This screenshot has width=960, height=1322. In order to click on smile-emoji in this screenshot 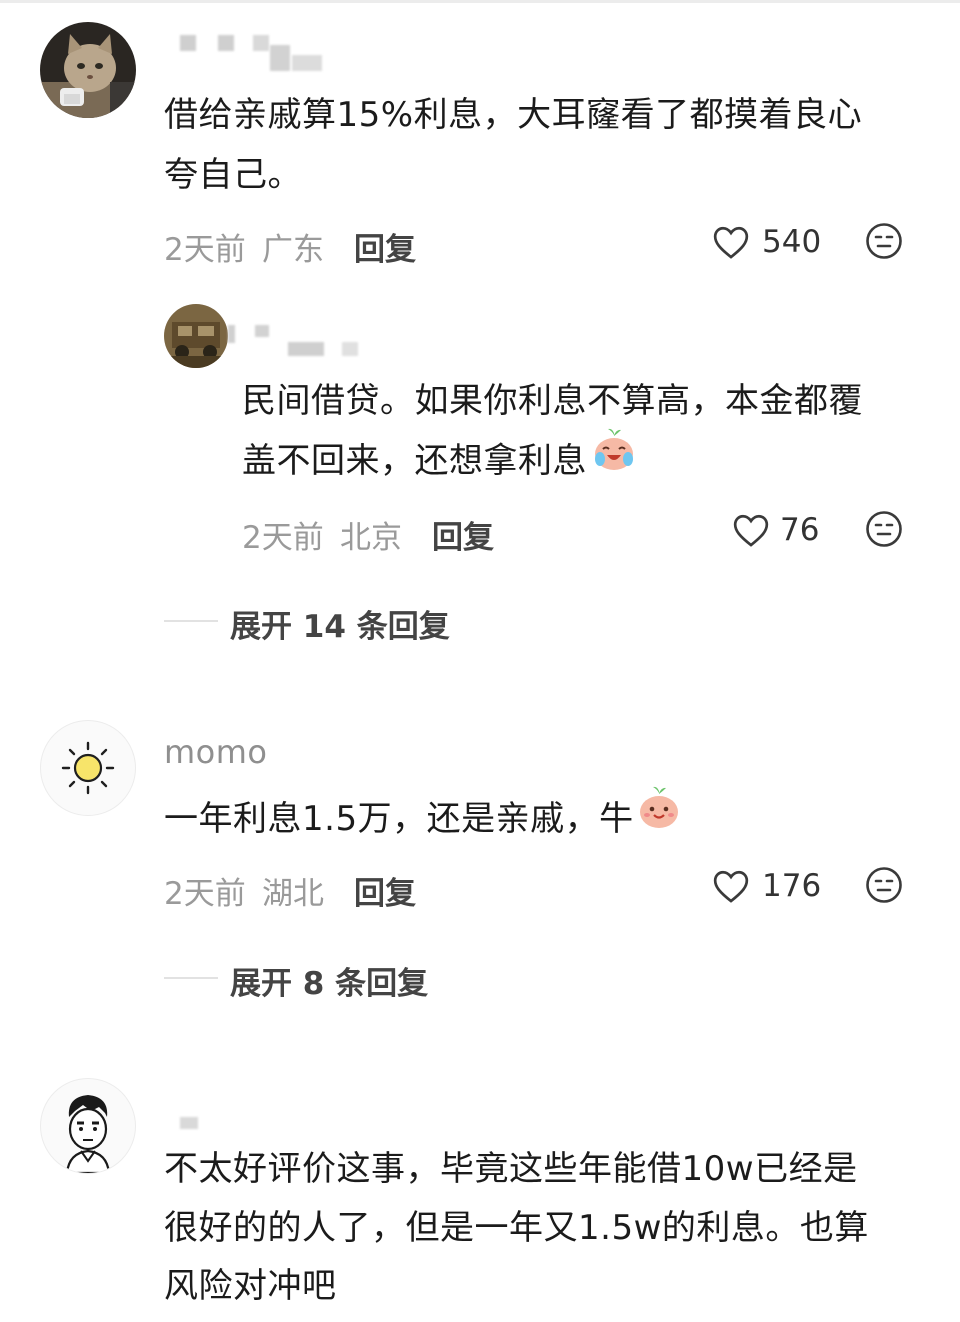, I will do `click(659, 817)`.